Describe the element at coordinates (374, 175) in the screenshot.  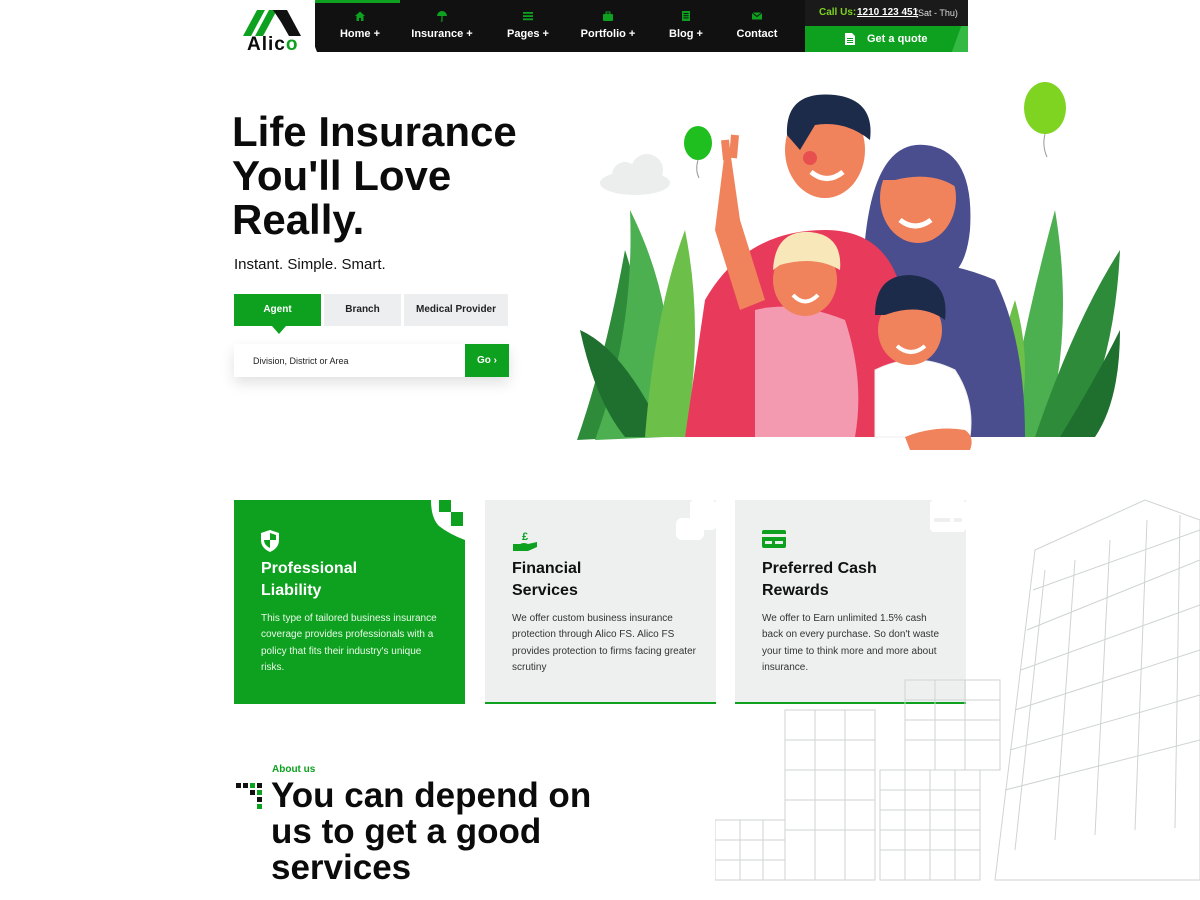
I see `hero-title: Life Insurance You'll Love Really.` at that location.